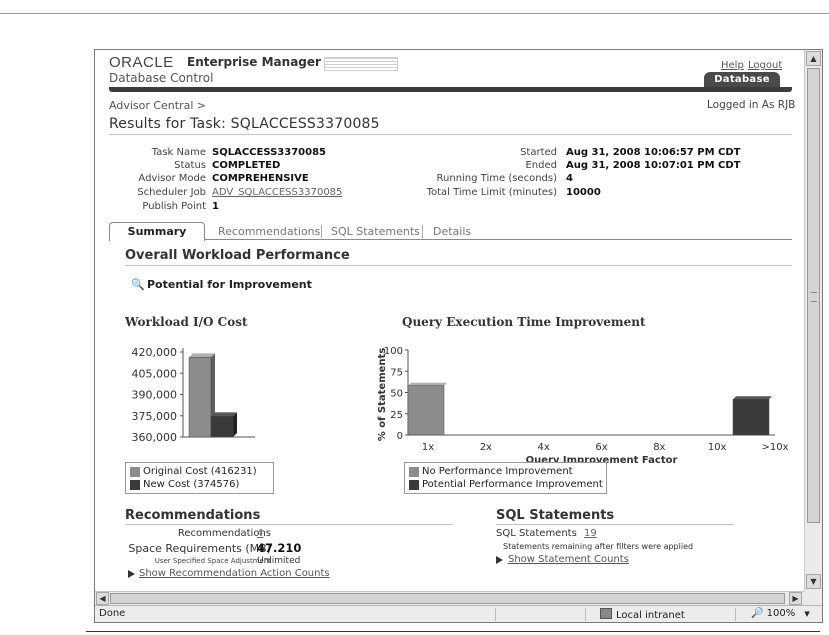 The image size is (829, 635). I want to click on legend-label: Original Cost (416231), so click(200, 471).